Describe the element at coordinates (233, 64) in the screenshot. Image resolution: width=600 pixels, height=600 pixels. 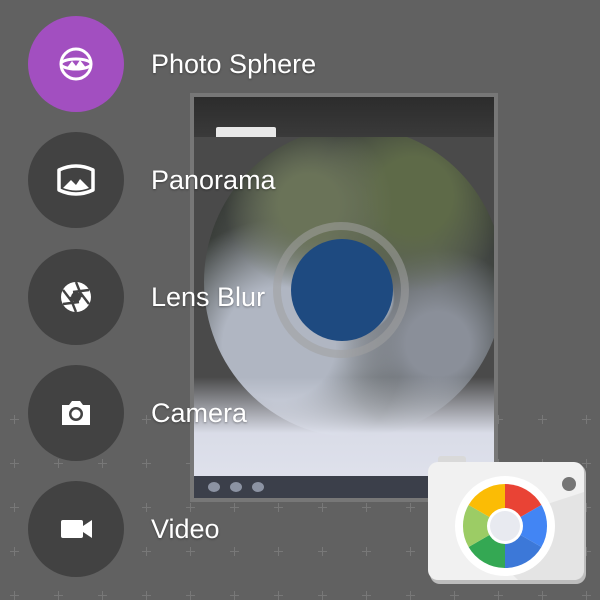
I see `mode-photo-sphere-label: Photo Sphere` at that location.